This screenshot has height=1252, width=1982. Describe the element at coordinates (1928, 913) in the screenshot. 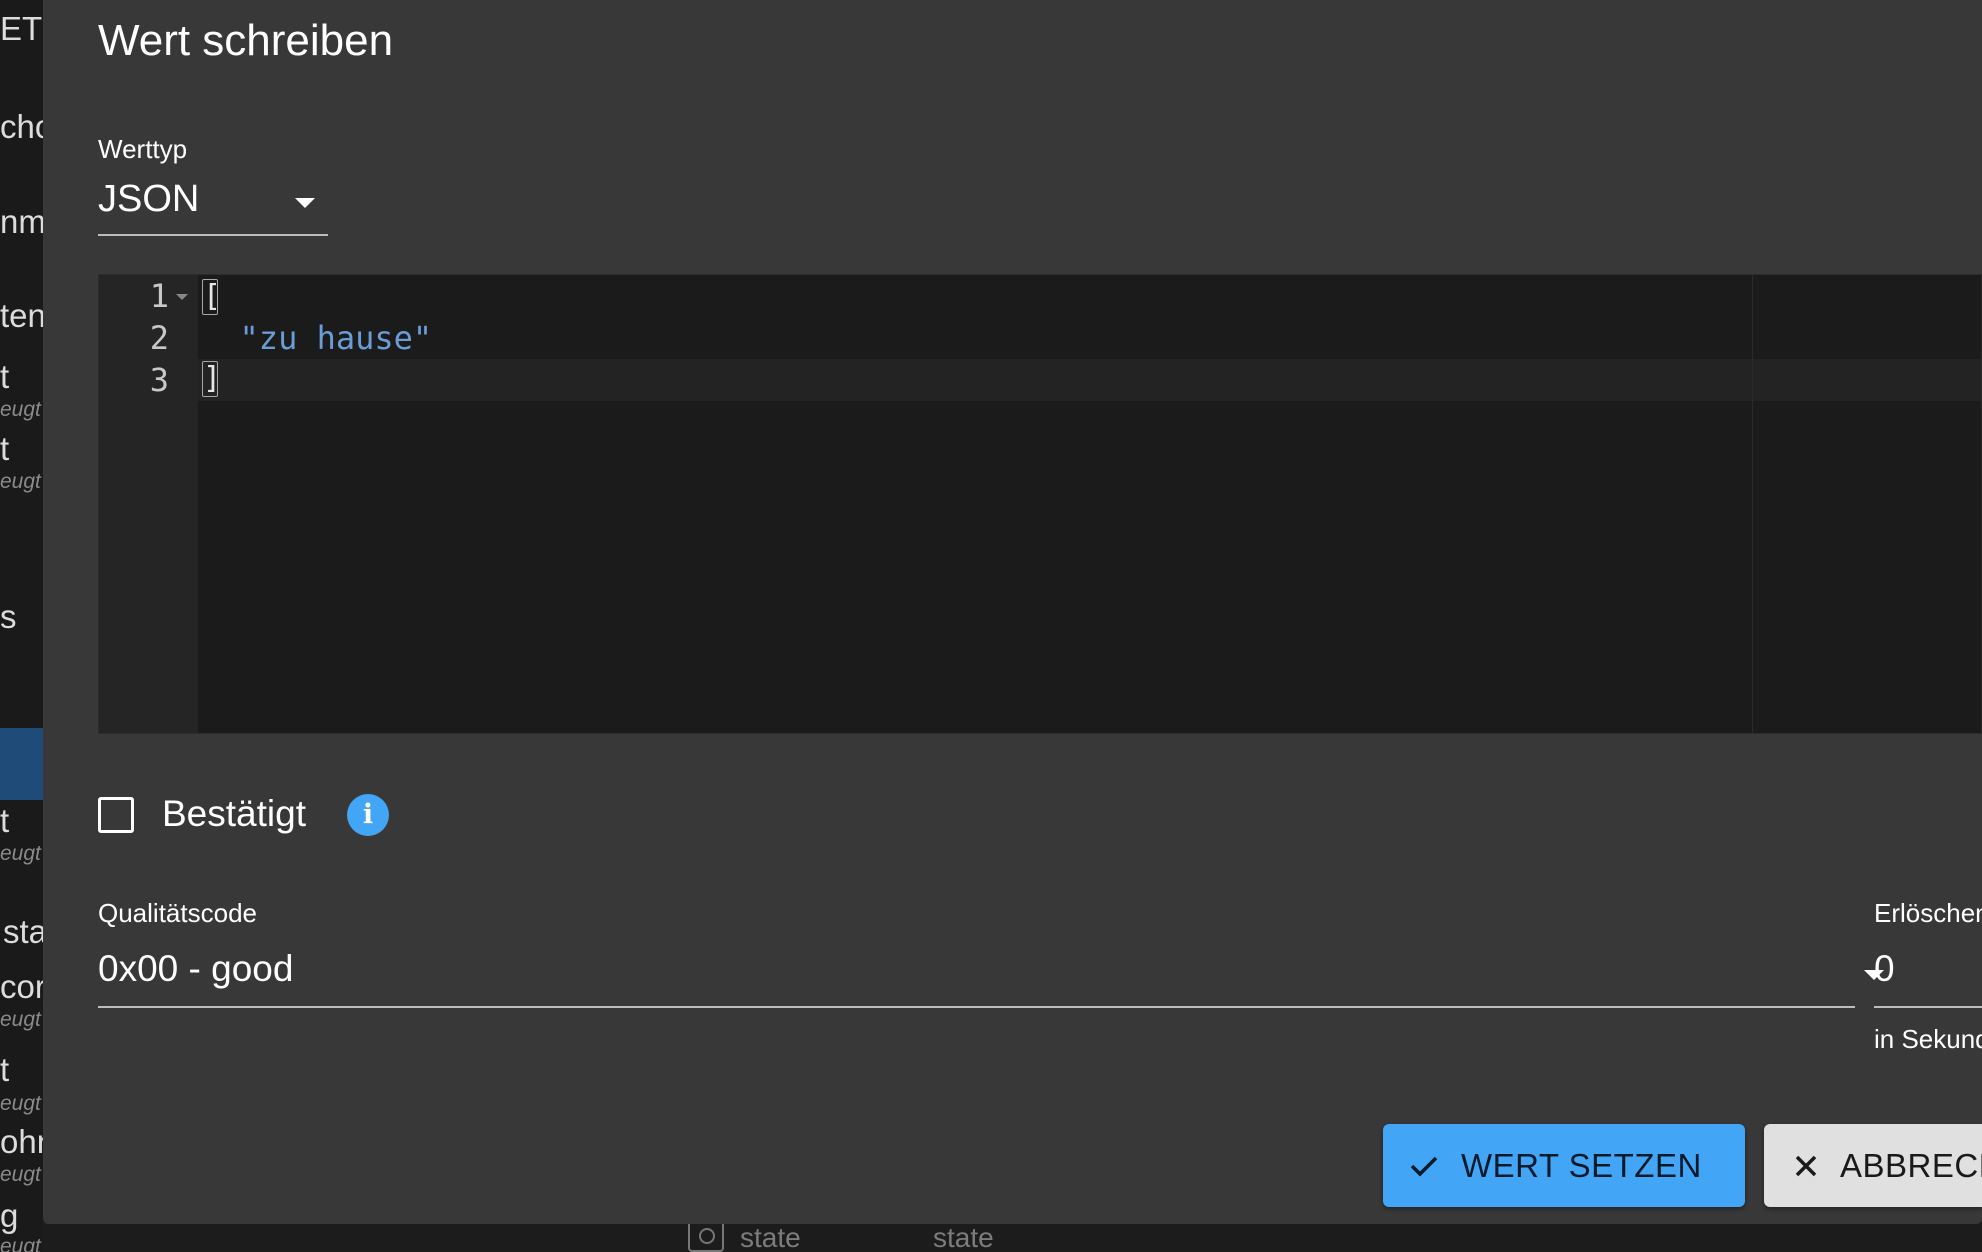

I see `expire-label: Erlöschen` at that location.